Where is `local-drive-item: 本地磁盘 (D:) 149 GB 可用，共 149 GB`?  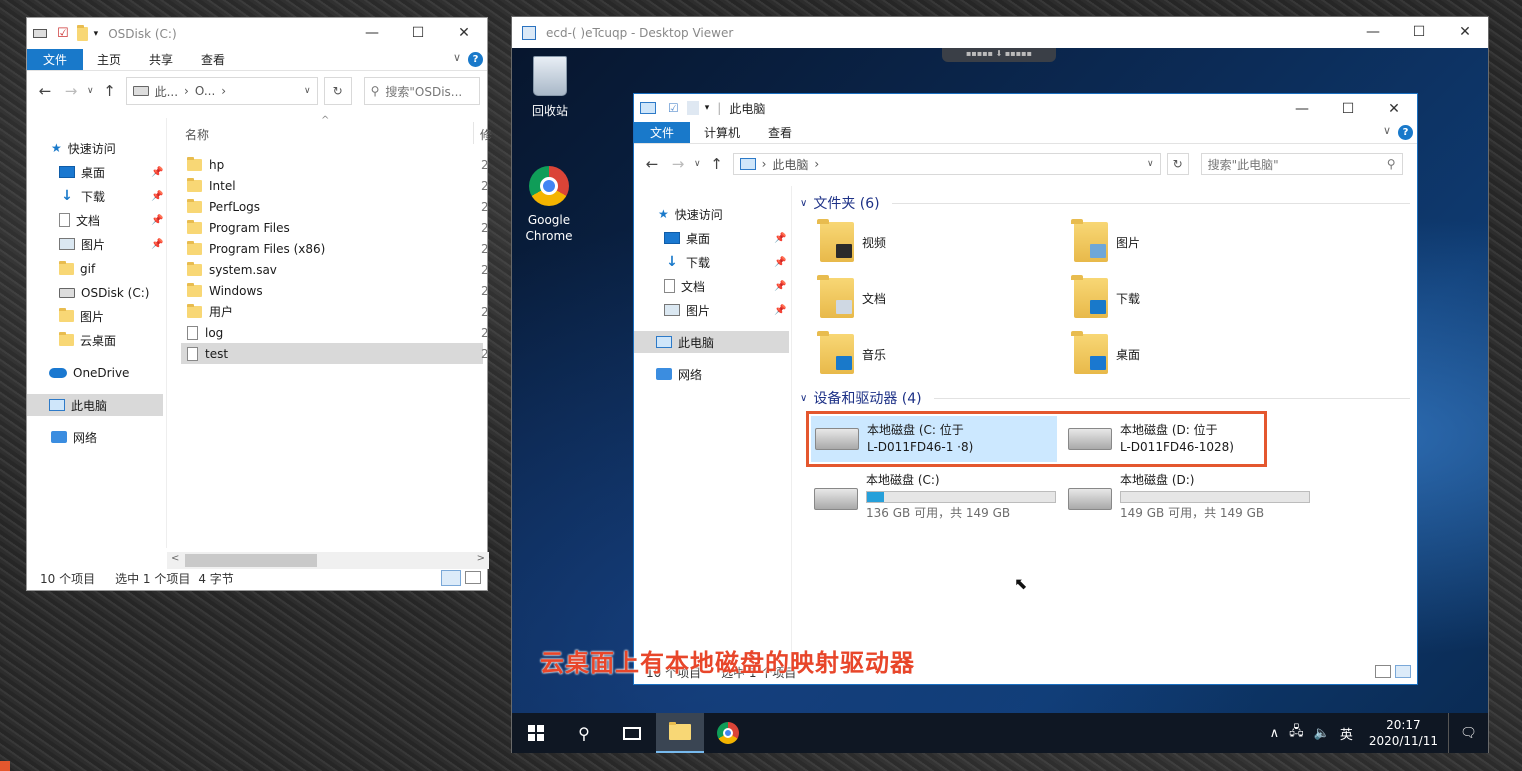
local-drive-item: 本地磁盘 (D:) 149 GB 可用，共 149 GB is located at coordinates (1189, 497).